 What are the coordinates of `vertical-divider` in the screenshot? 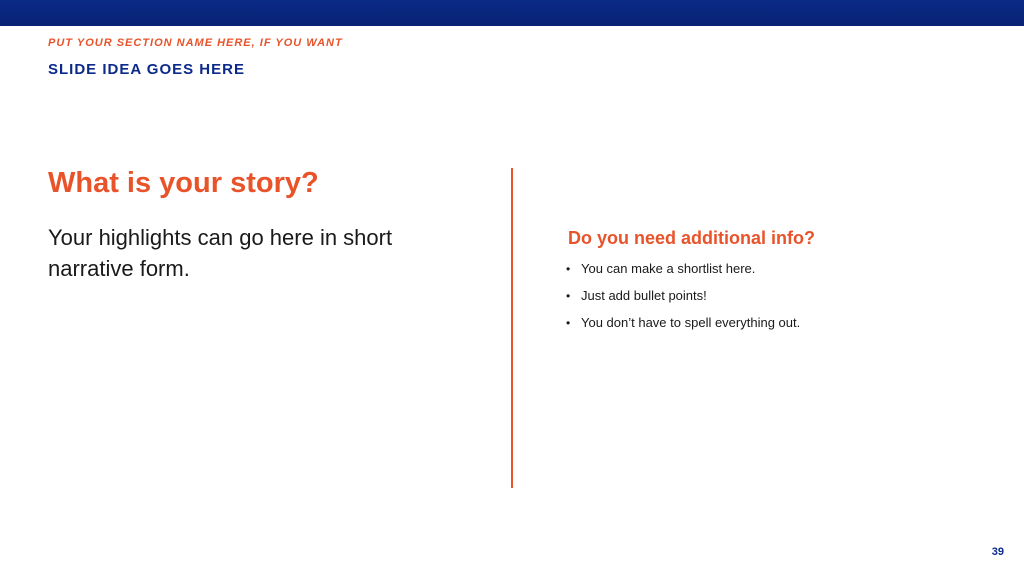 It's located at (512, 328).